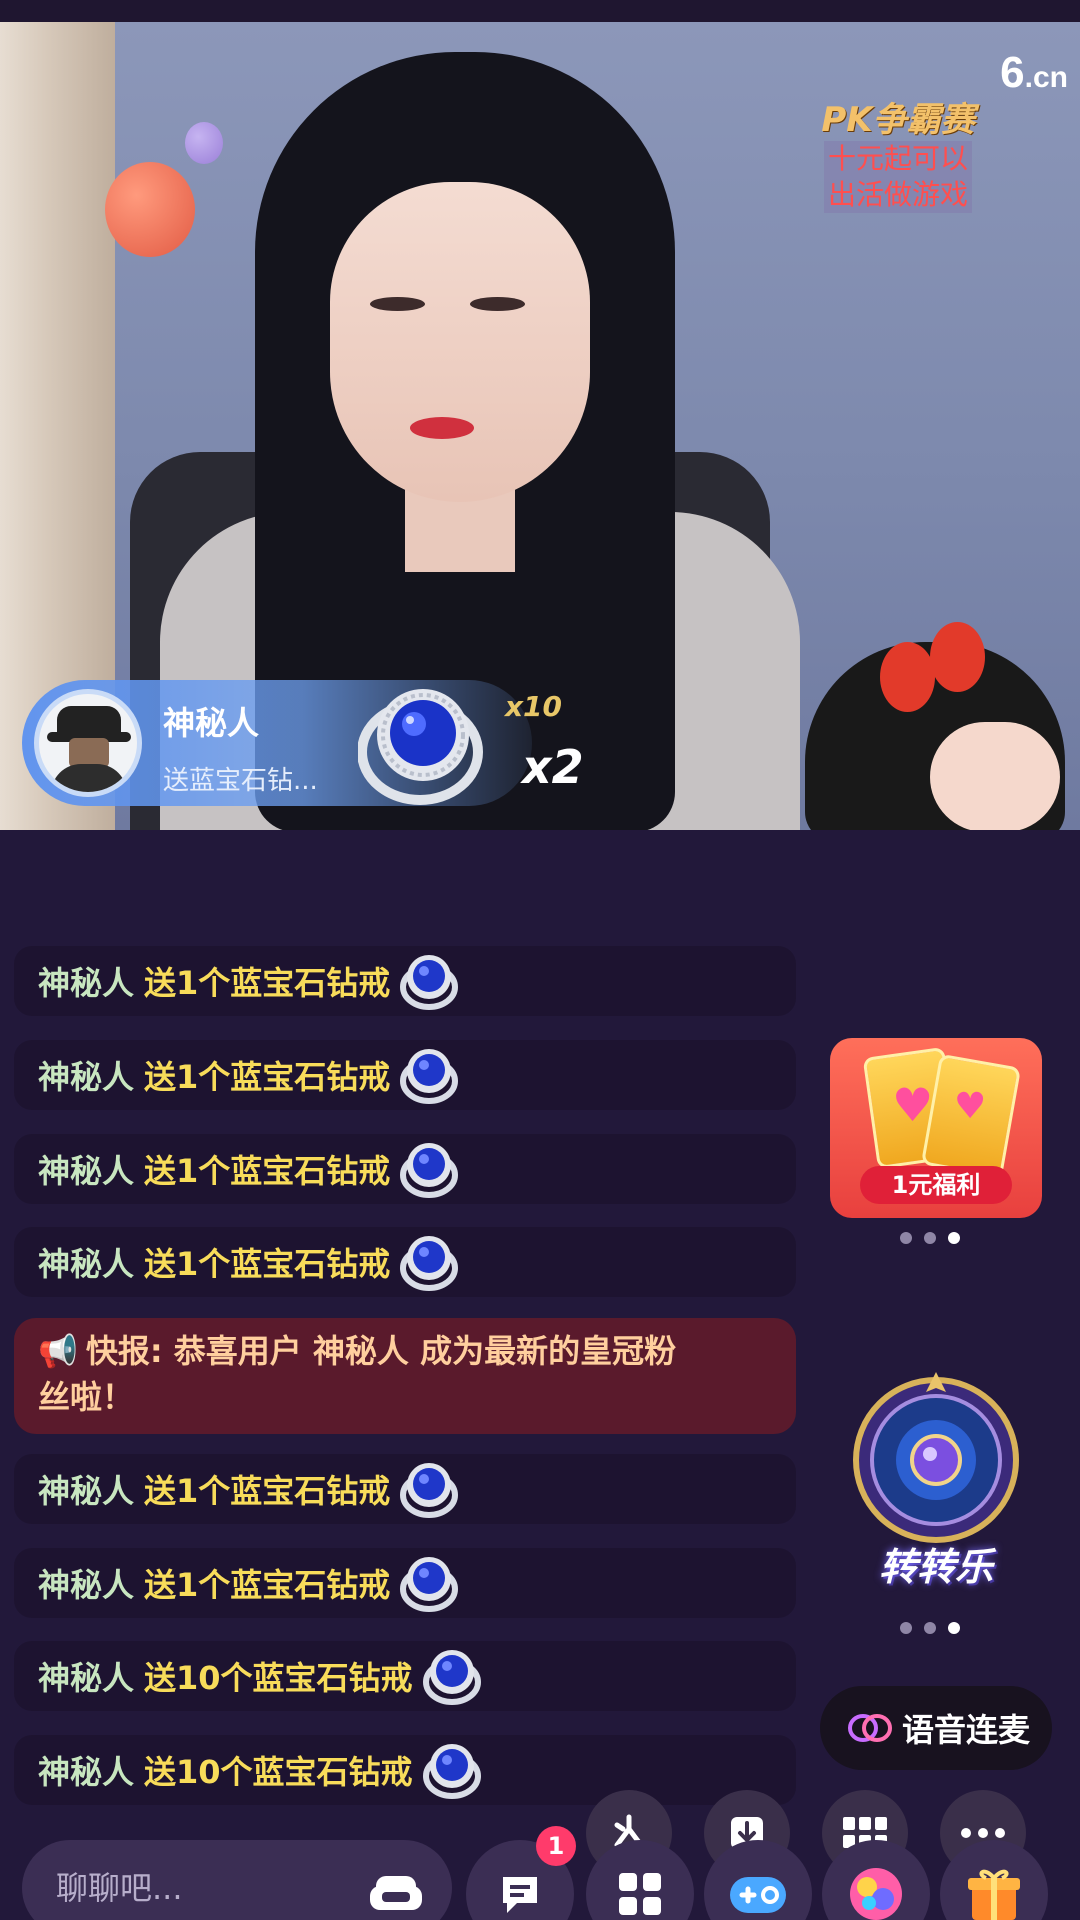 The height and width of the screenshot is (1920, 1080). I want to click on more-icon, so click(983, 1833).